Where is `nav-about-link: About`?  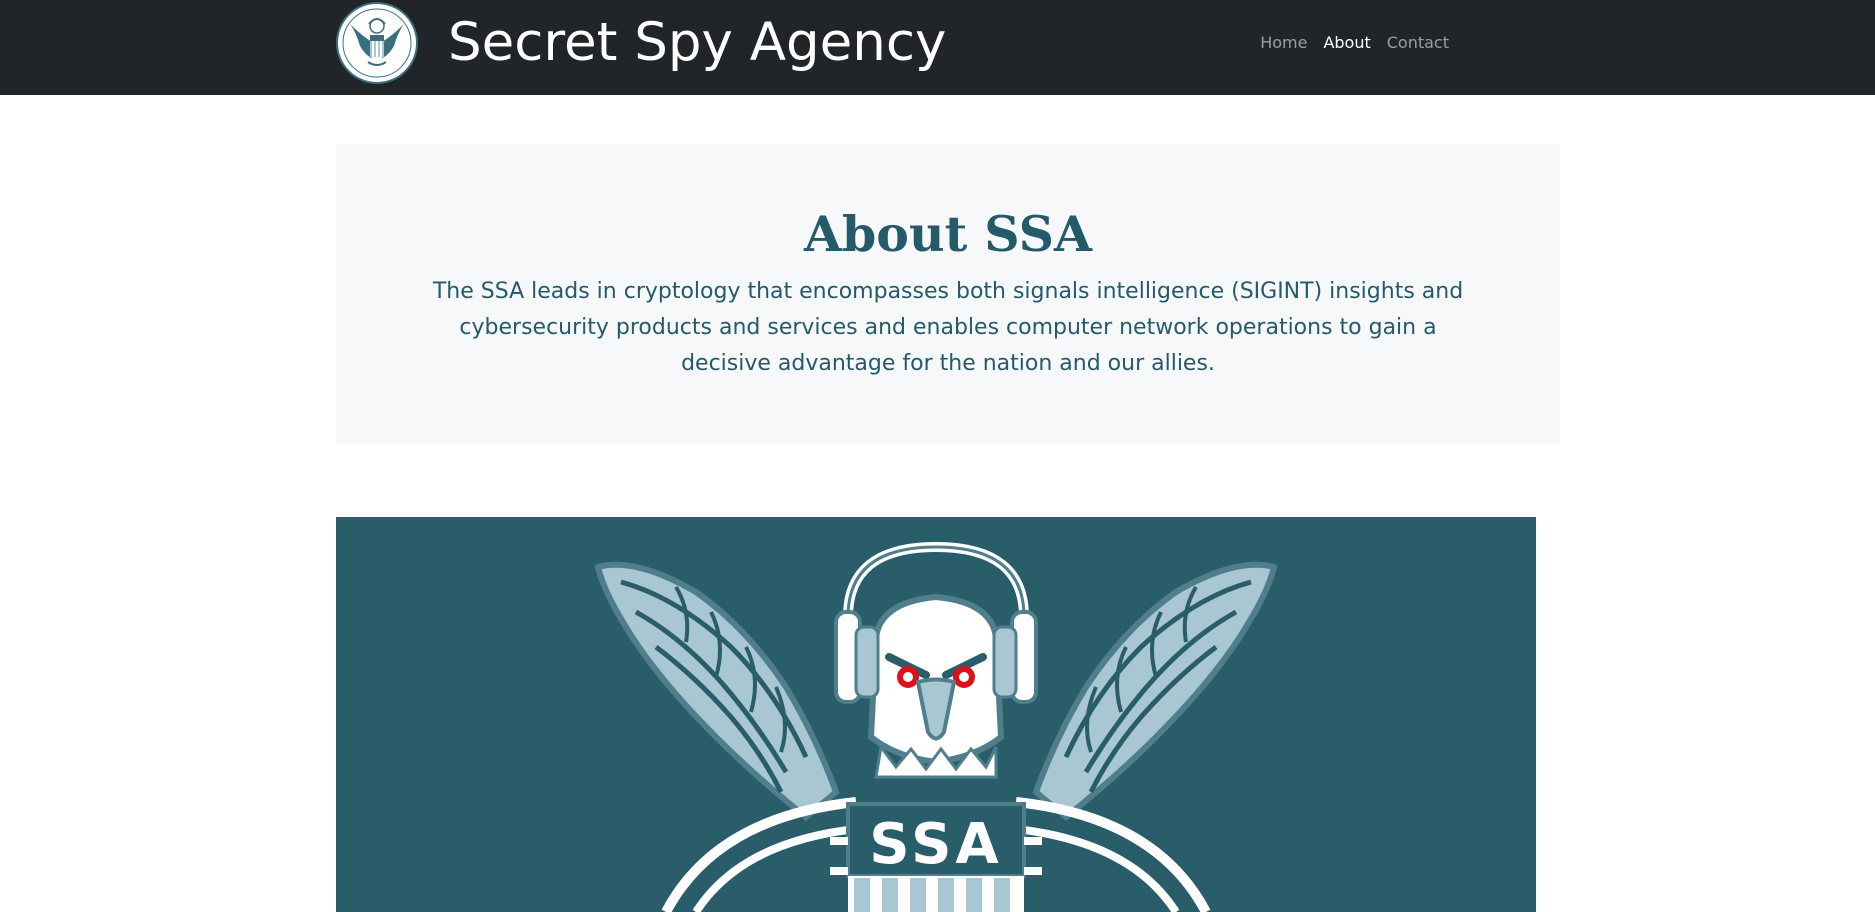 nav-about-link: About is located at coordinates (1346, 43).